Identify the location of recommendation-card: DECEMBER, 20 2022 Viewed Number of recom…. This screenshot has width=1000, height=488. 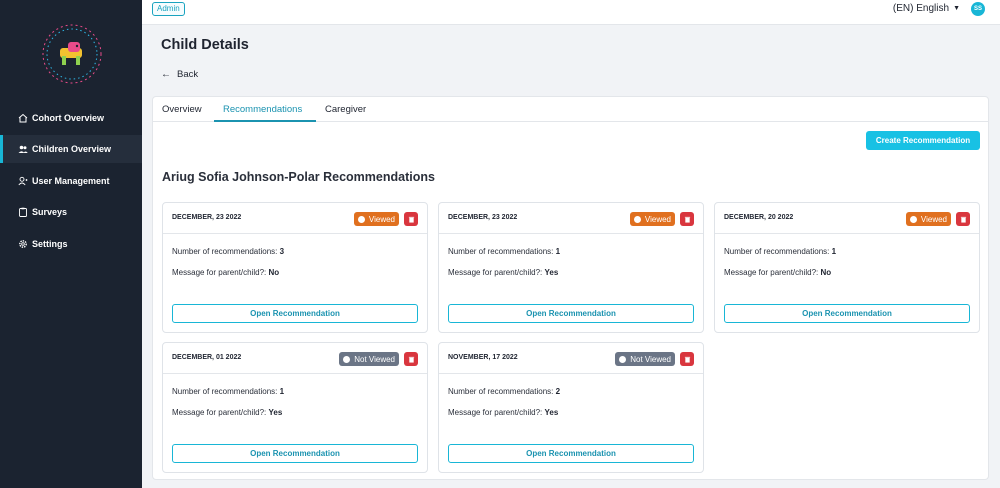
(847, 267).